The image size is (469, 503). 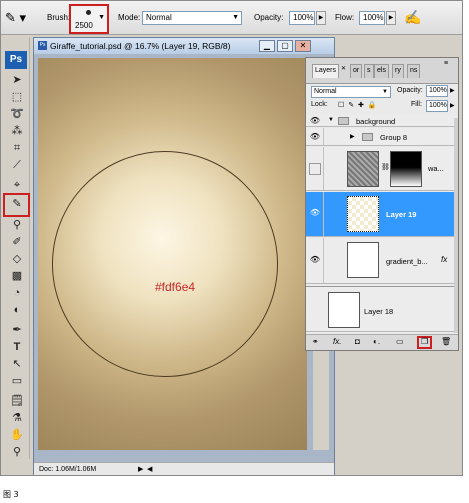 I want to click on pen-tool-icon: ✒, so click(x=17, y=330).